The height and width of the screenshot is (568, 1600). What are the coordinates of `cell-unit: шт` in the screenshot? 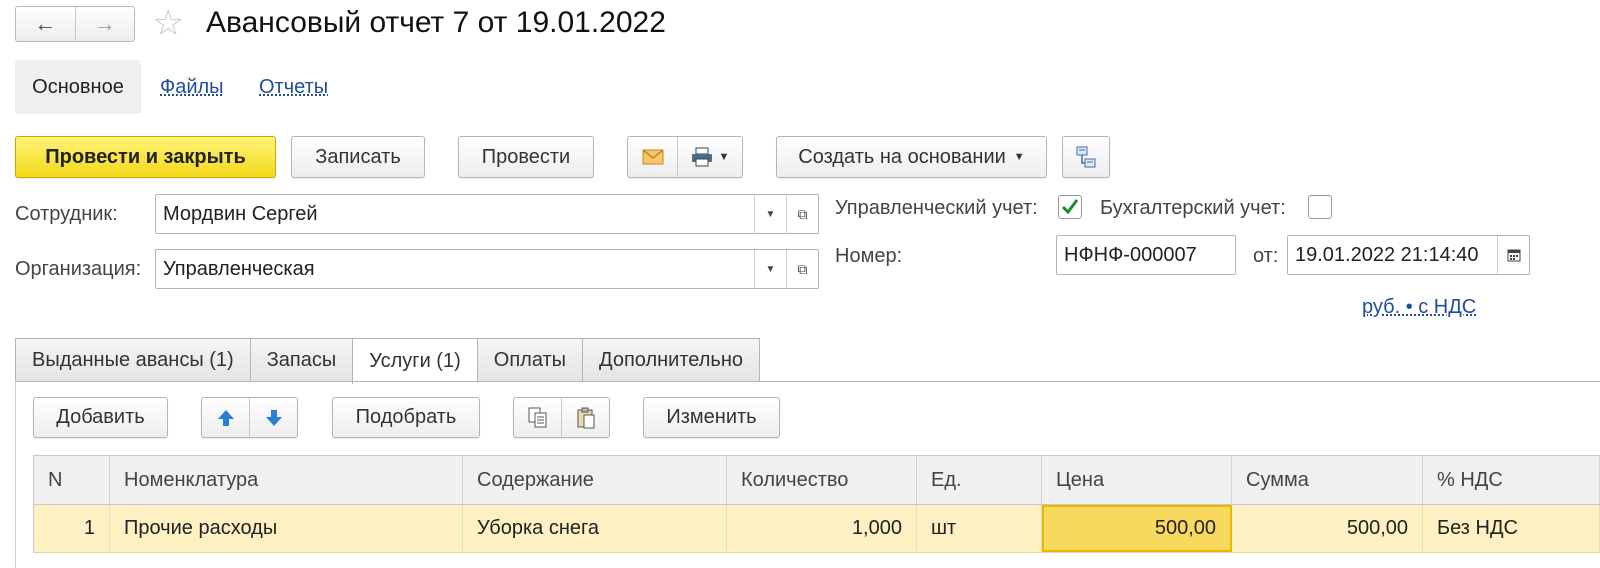 It's located at (979, 528).